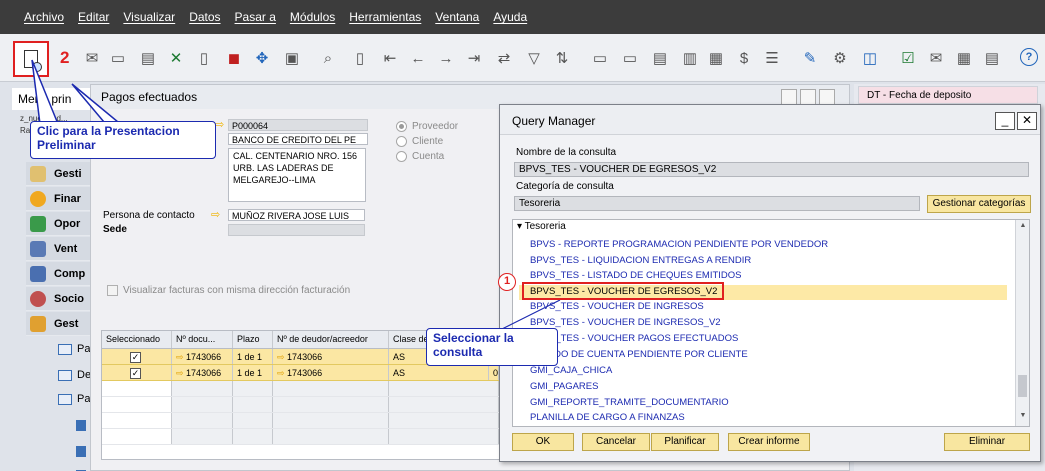 This screenshot has height=471, width=1045. What do you see at coordinates (112, 290) in the screenshot?
I see `same-address-checkbox` at bounding box center [112, 290].